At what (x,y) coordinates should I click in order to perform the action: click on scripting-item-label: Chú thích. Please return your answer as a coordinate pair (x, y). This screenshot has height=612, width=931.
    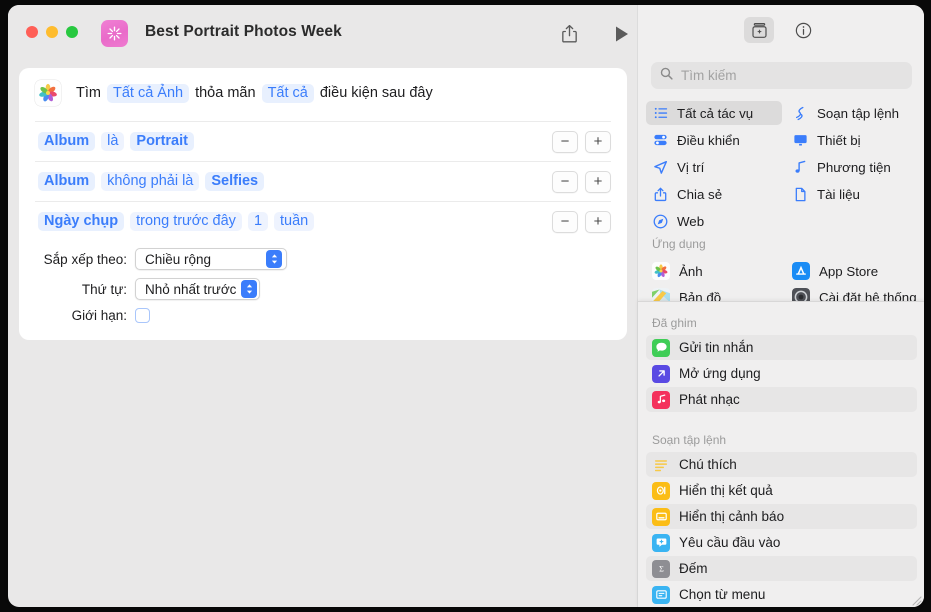
    Looking at the image, I should click on (708, 464).